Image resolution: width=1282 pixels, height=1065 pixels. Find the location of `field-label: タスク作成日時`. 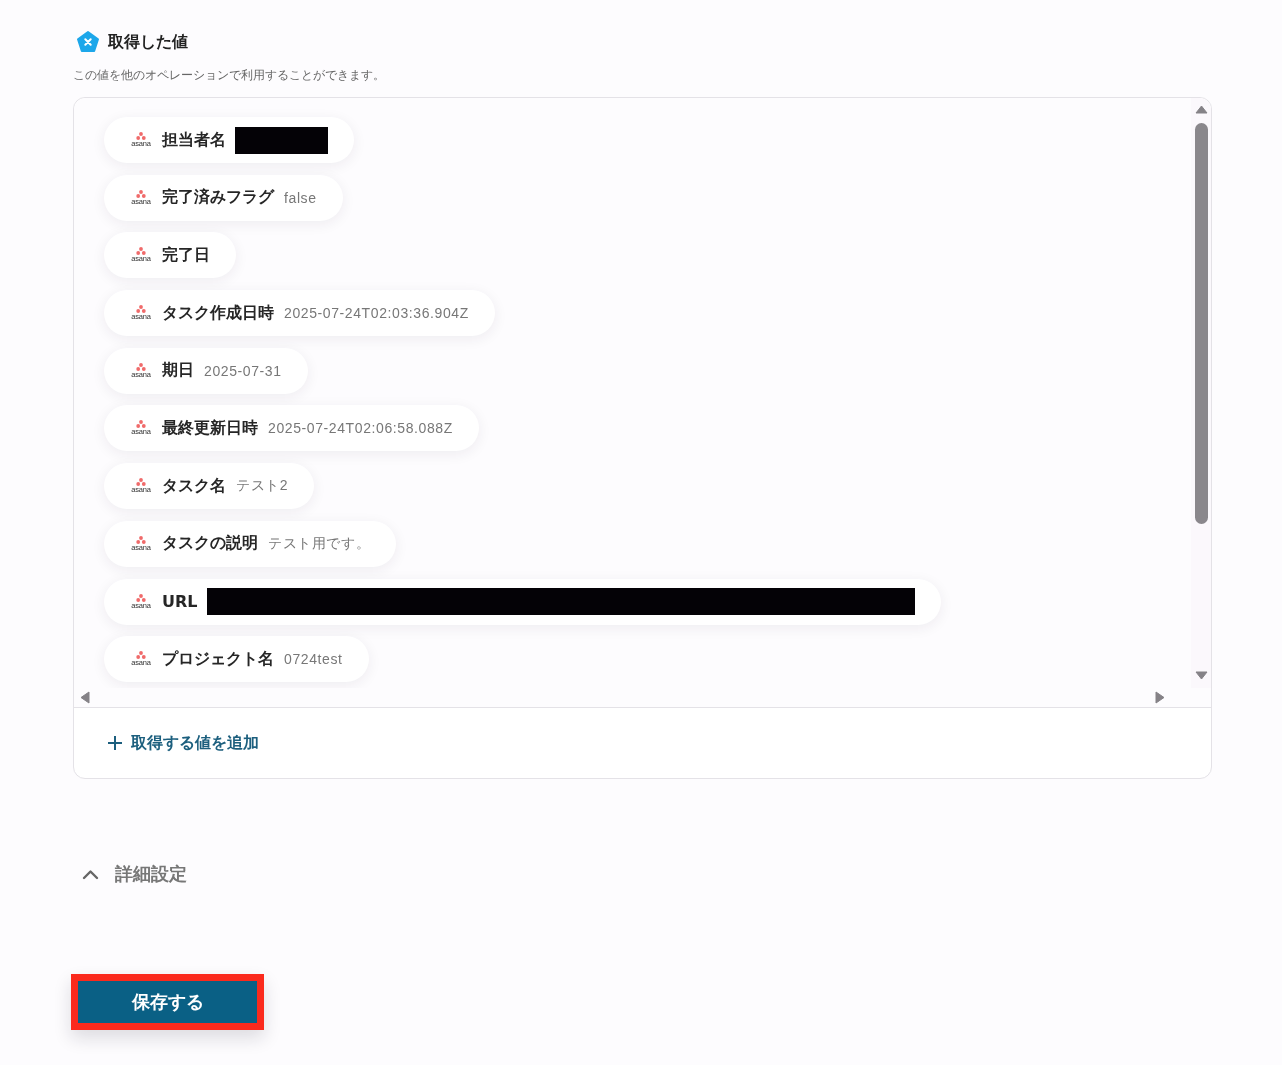

field-label: タスク作成日時 is located at coordinates (218, 313).